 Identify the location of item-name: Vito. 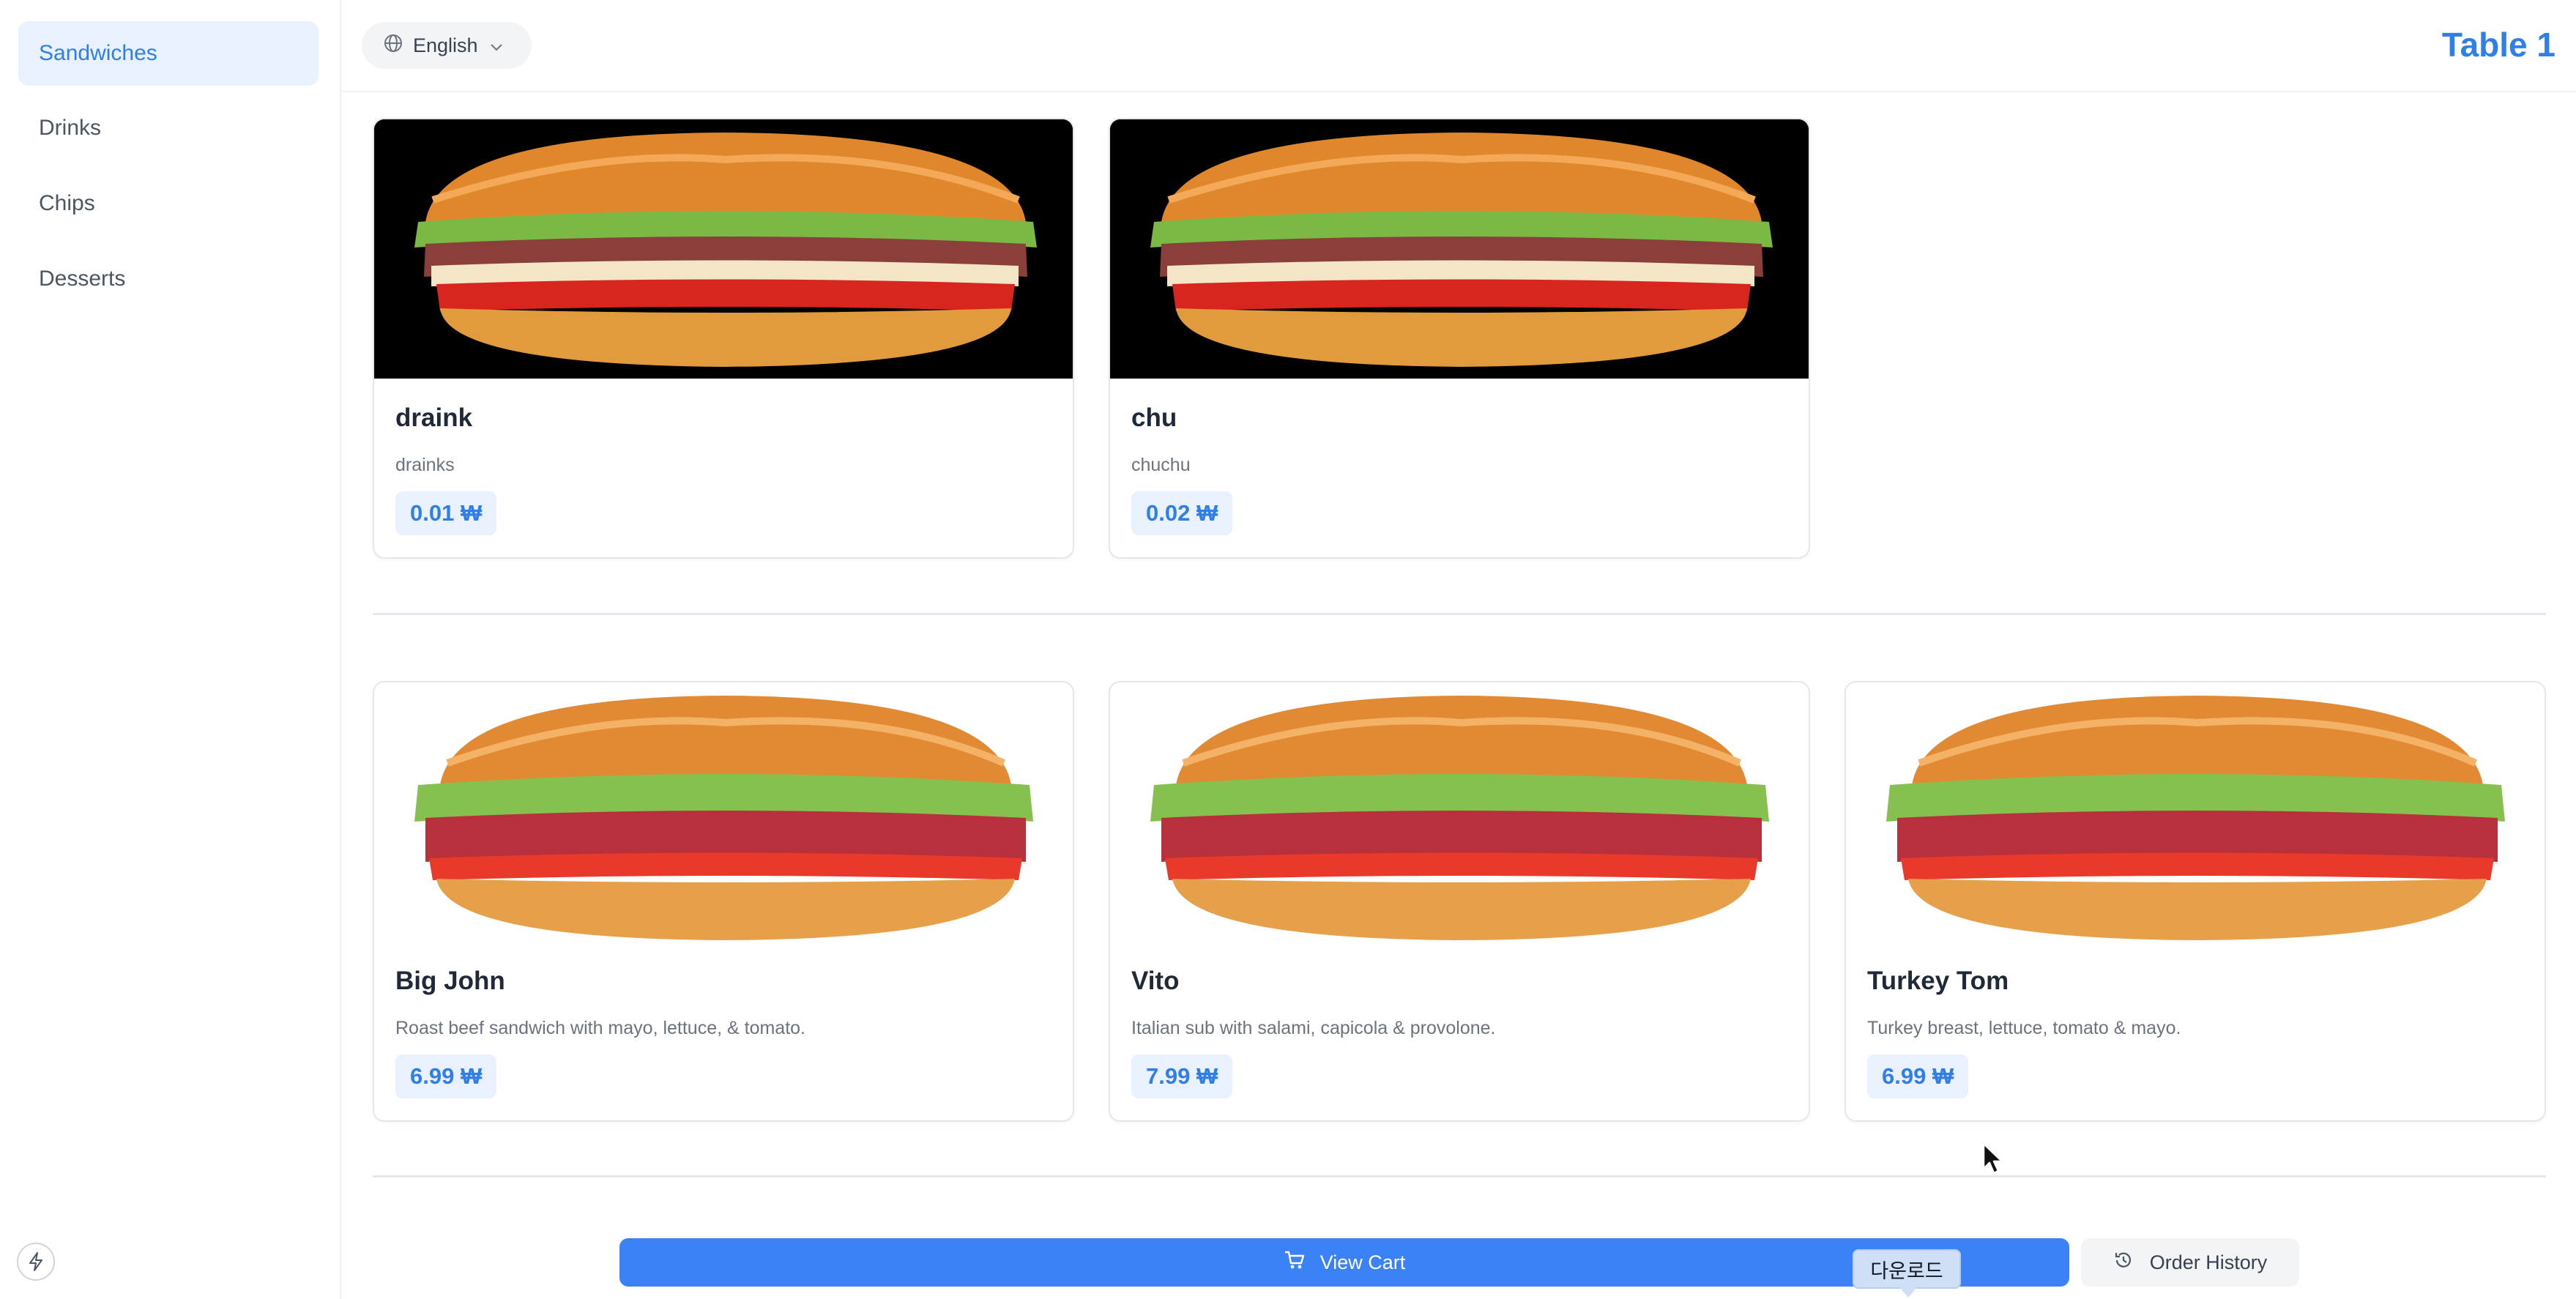
(1155, 981).